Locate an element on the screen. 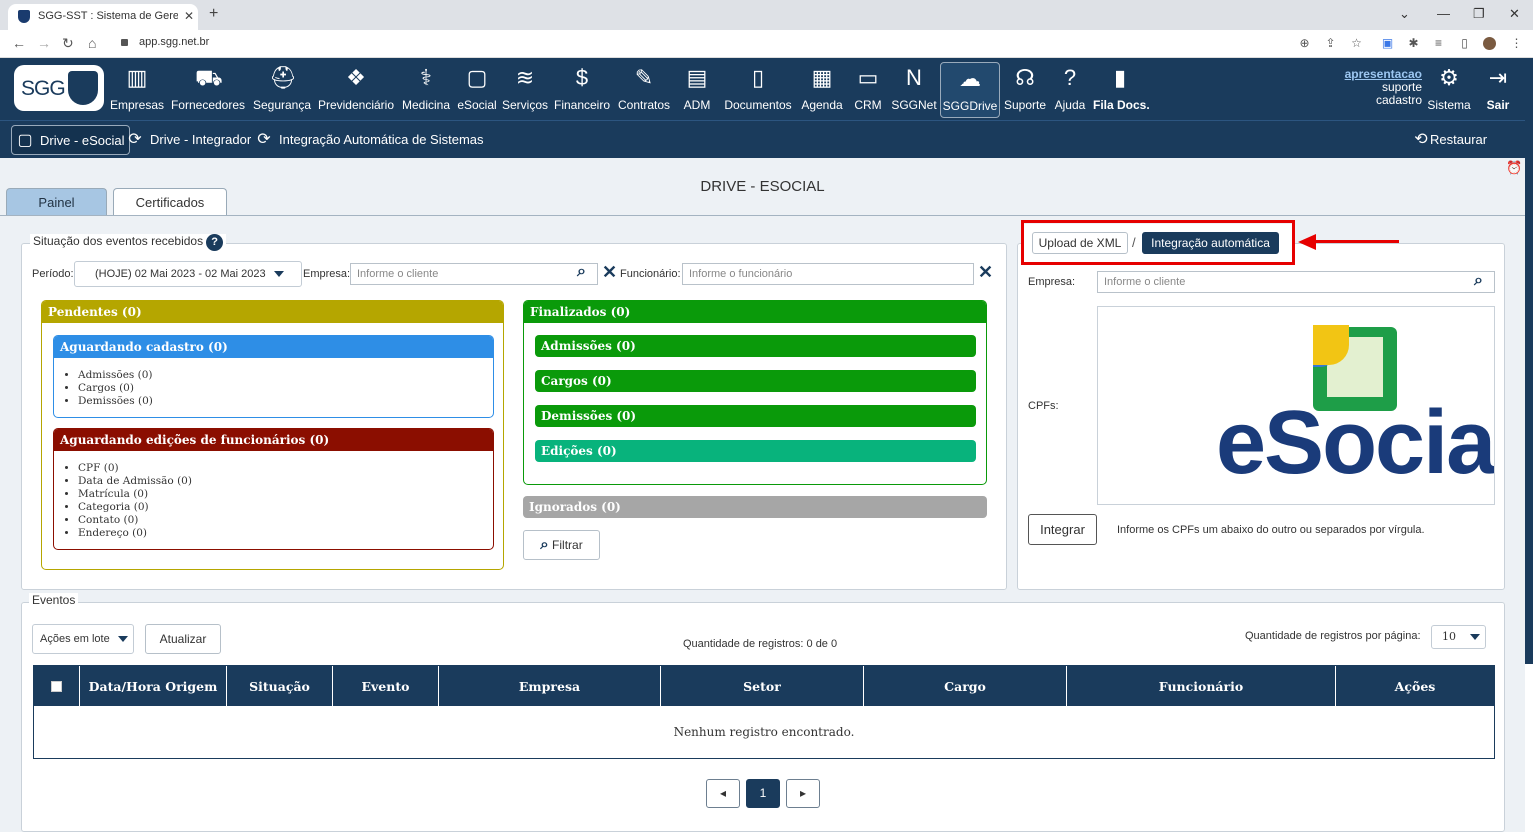  aguardando-cadastro-header: Aguardando cadastro (0) is located at coordinates (273, 347).